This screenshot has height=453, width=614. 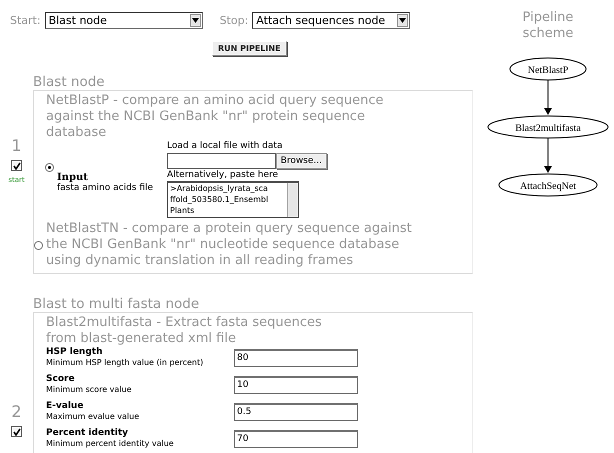 What do you see at coordinates (548, 69) in the screenshot?
I see `graph-node: NetBlastP` at bounding box center [548, 69].